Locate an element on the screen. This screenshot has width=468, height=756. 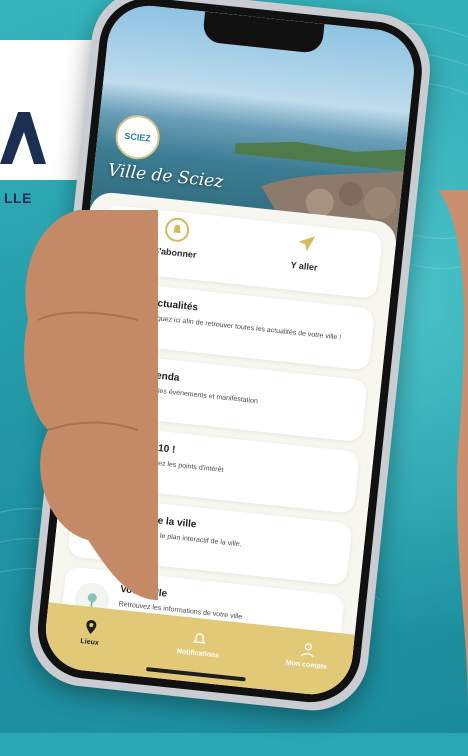
bell-outline-icon is located at coordinates (199, 638).